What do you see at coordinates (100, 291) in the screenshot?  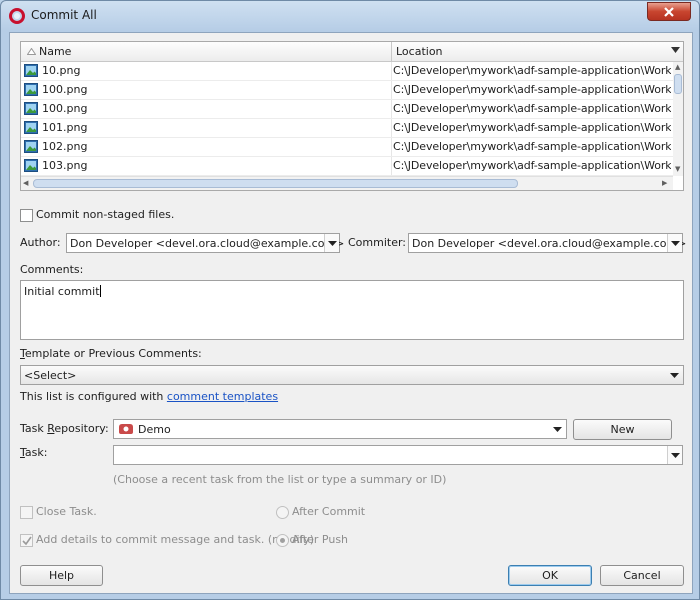 I see `text-caret` at bounding box center [100, 291].